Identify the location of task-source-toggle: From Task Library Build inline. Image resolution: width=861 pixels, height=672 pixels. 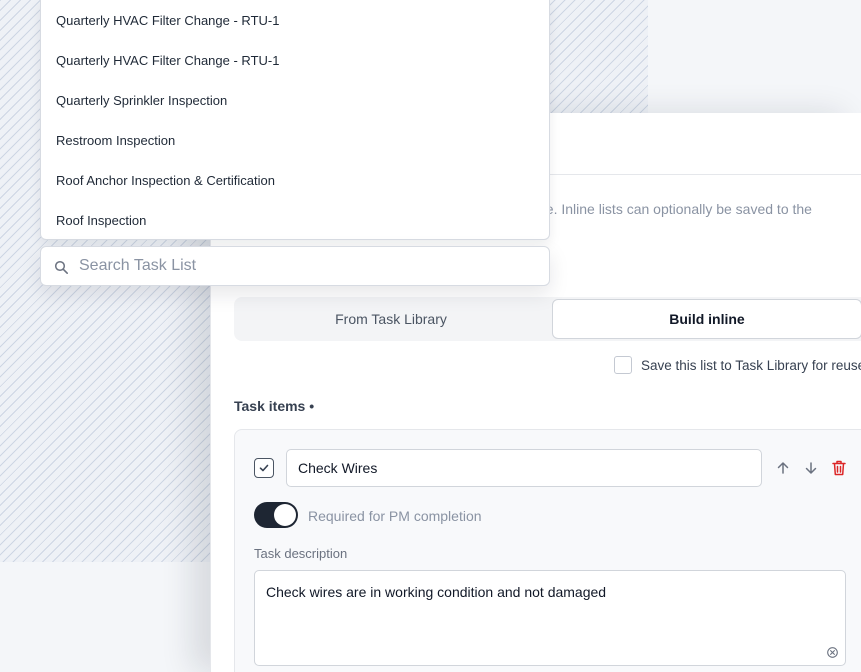
(547, 319).